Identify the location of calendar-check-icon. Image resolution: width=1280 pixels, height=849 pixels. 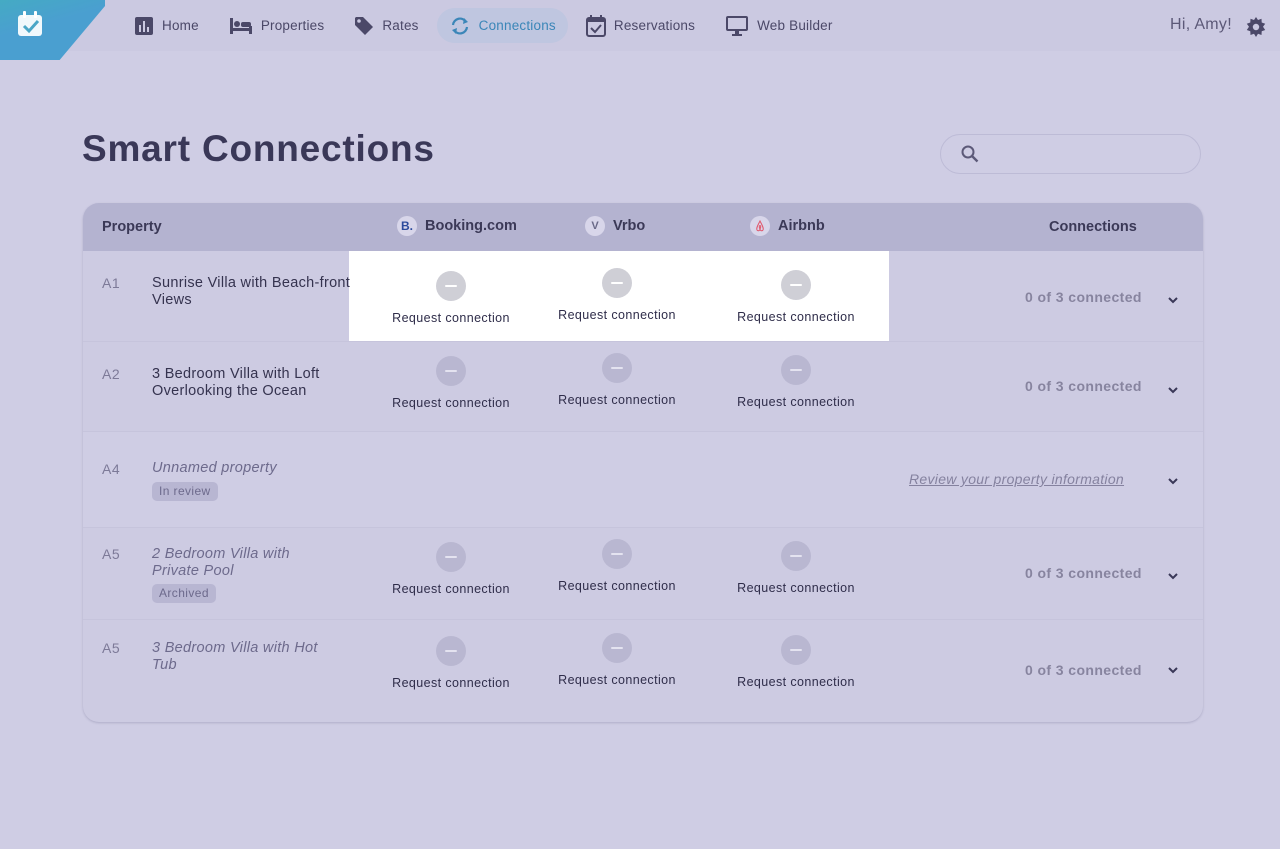
(595, 25).